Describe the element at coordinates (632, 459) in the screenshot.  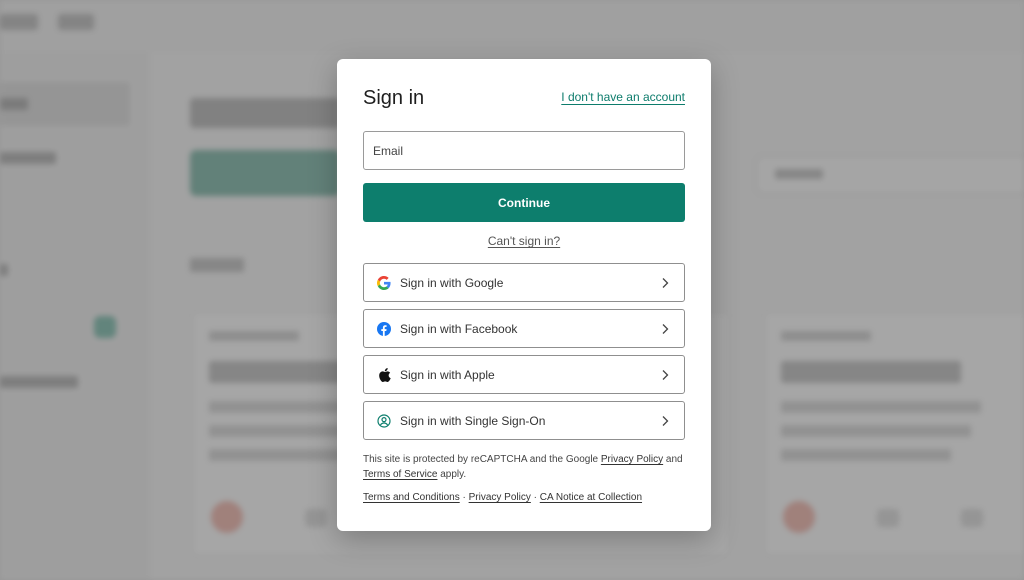
I see `privacy-policy-link: Privacy Policy` at that location.